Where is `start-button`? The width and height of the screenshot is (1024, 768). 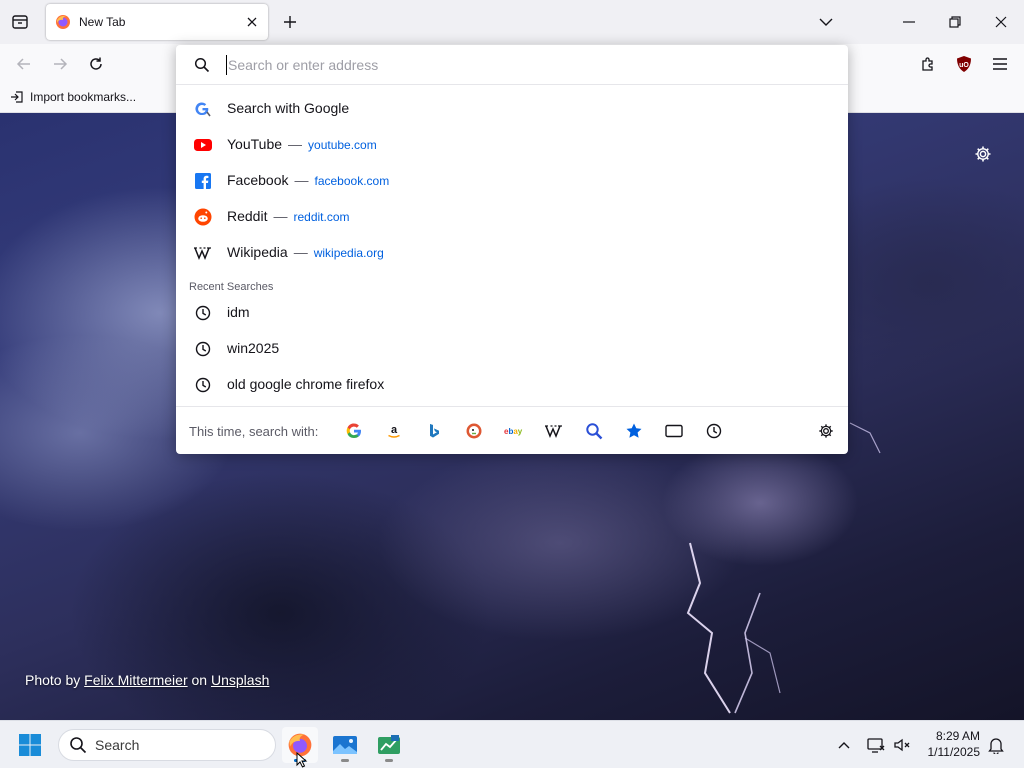
start-button is located at coordinates (30, 745).